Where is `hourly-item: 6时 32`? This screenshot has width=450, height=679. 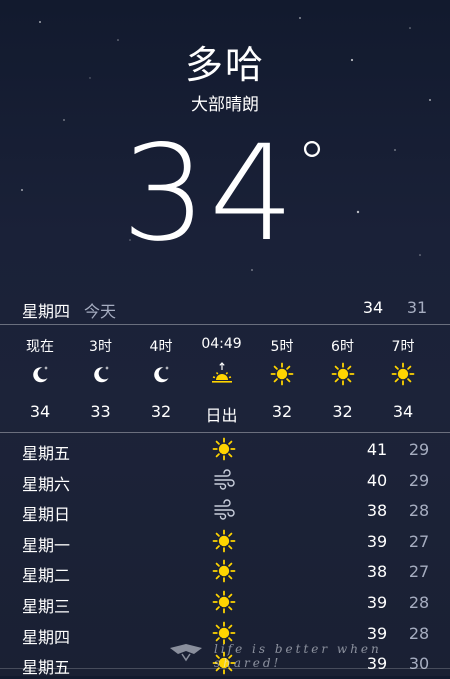
hourly-item: 6时 32 is located at coordinates (343, 379).